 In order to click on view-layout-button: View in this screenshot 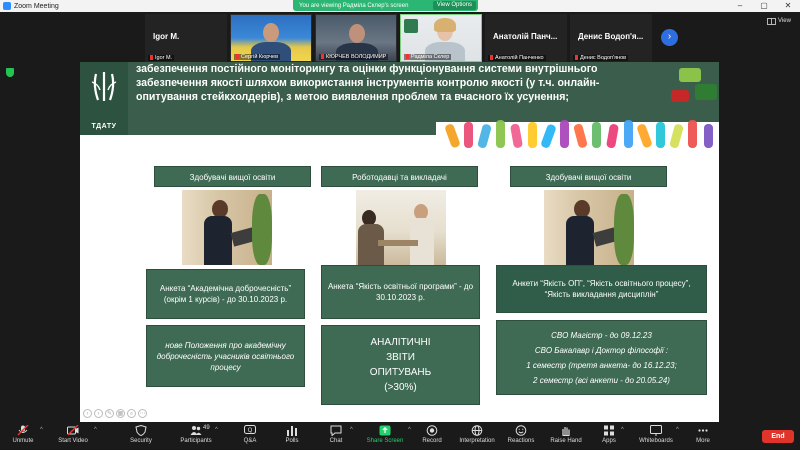, I will do `click(782, 21)`.